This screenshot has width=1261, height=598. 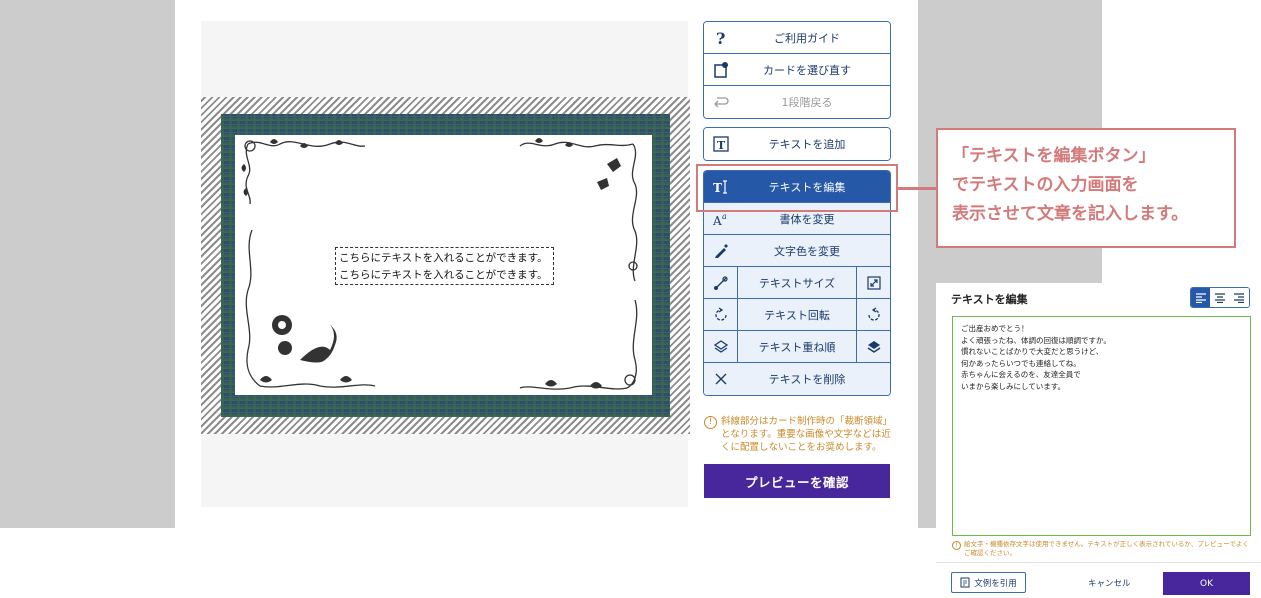 What do you see at coordinates (995, 328) in the screenshot?
I see `textarea-line: ご出産おめでとう！` at bounding box center [995, 328].